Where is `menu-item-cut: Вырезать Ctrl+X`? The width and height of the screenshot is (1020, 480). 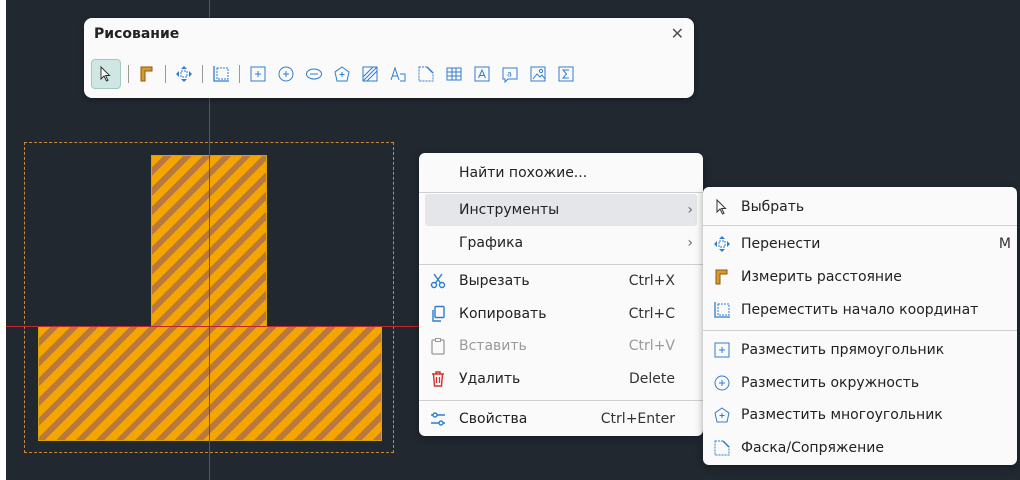 menu-item-cut: Вырезать Ctrl+X is located at coordinates (561, 281).